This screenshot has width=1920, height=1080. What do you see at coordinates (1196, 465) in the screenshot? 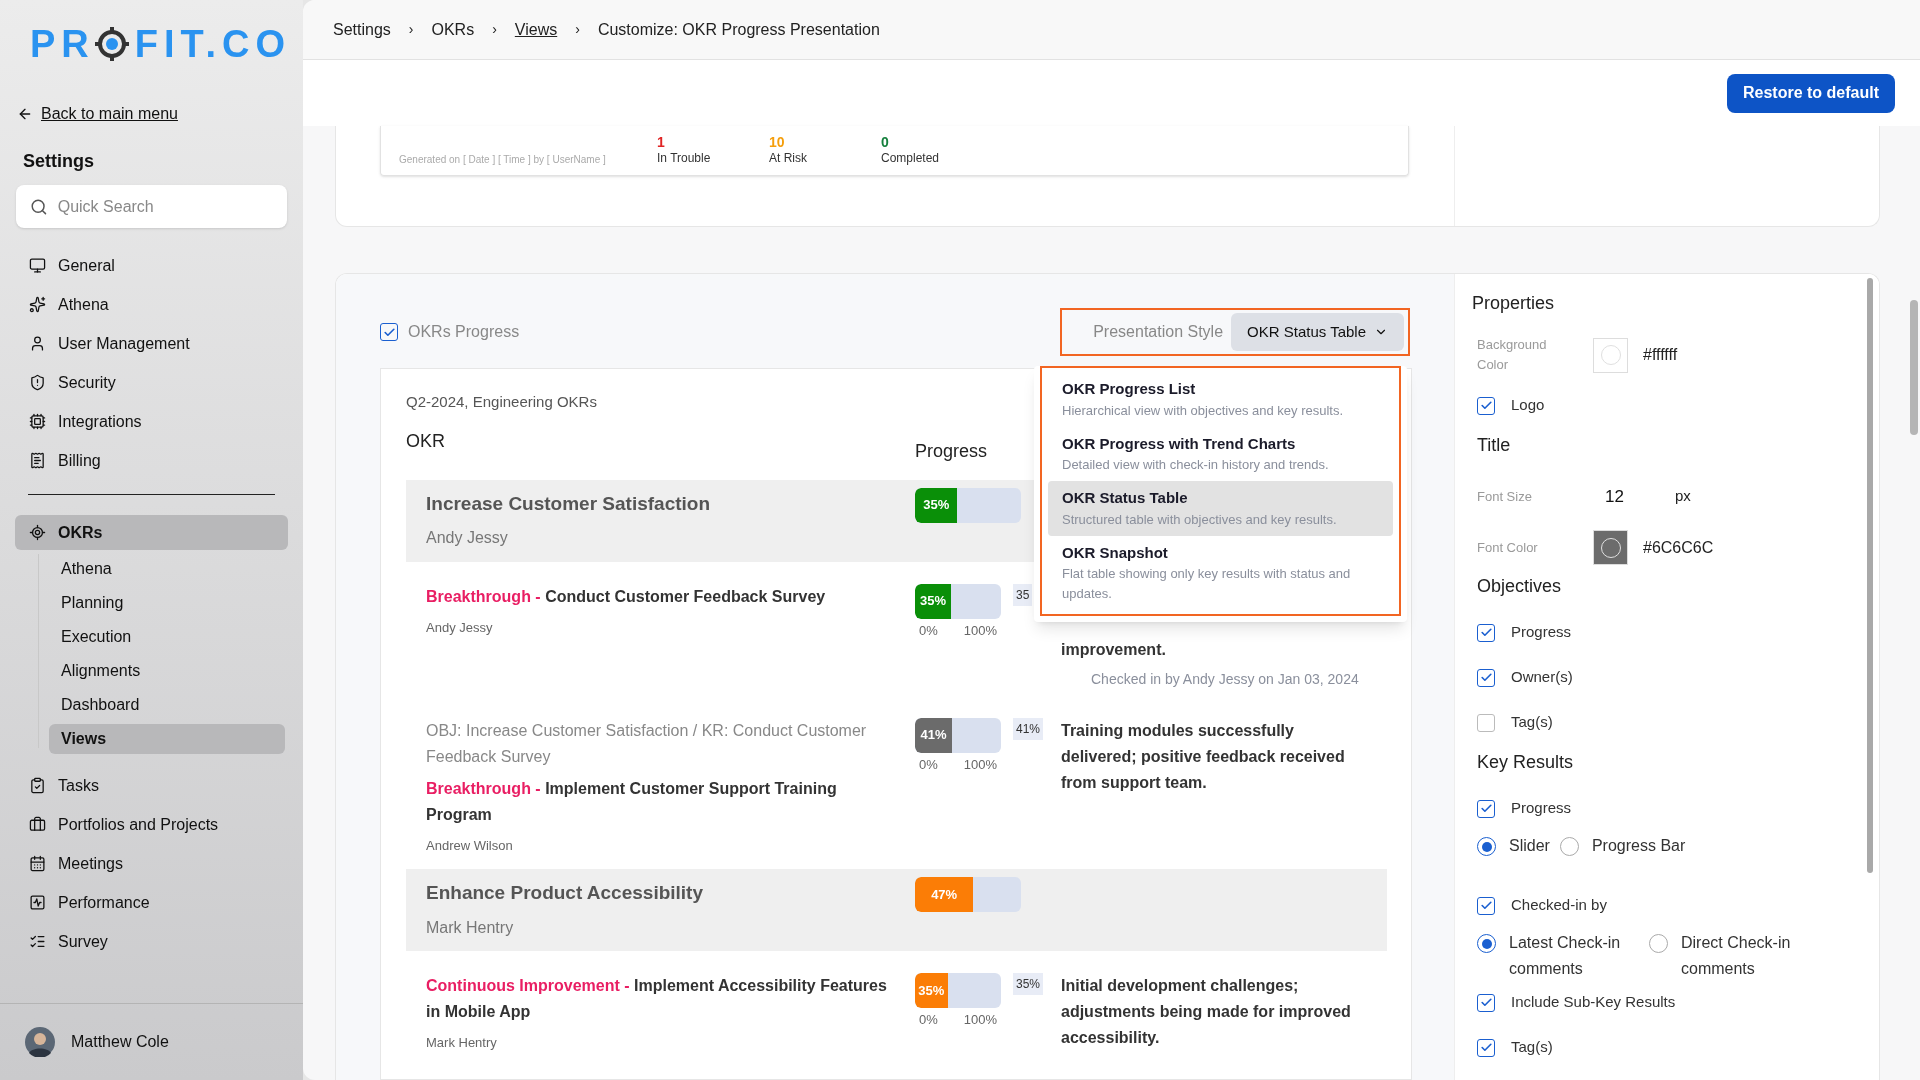
I see `option-description: Detailed view with check-in history and trends.` at bounding box center [1196, 465].